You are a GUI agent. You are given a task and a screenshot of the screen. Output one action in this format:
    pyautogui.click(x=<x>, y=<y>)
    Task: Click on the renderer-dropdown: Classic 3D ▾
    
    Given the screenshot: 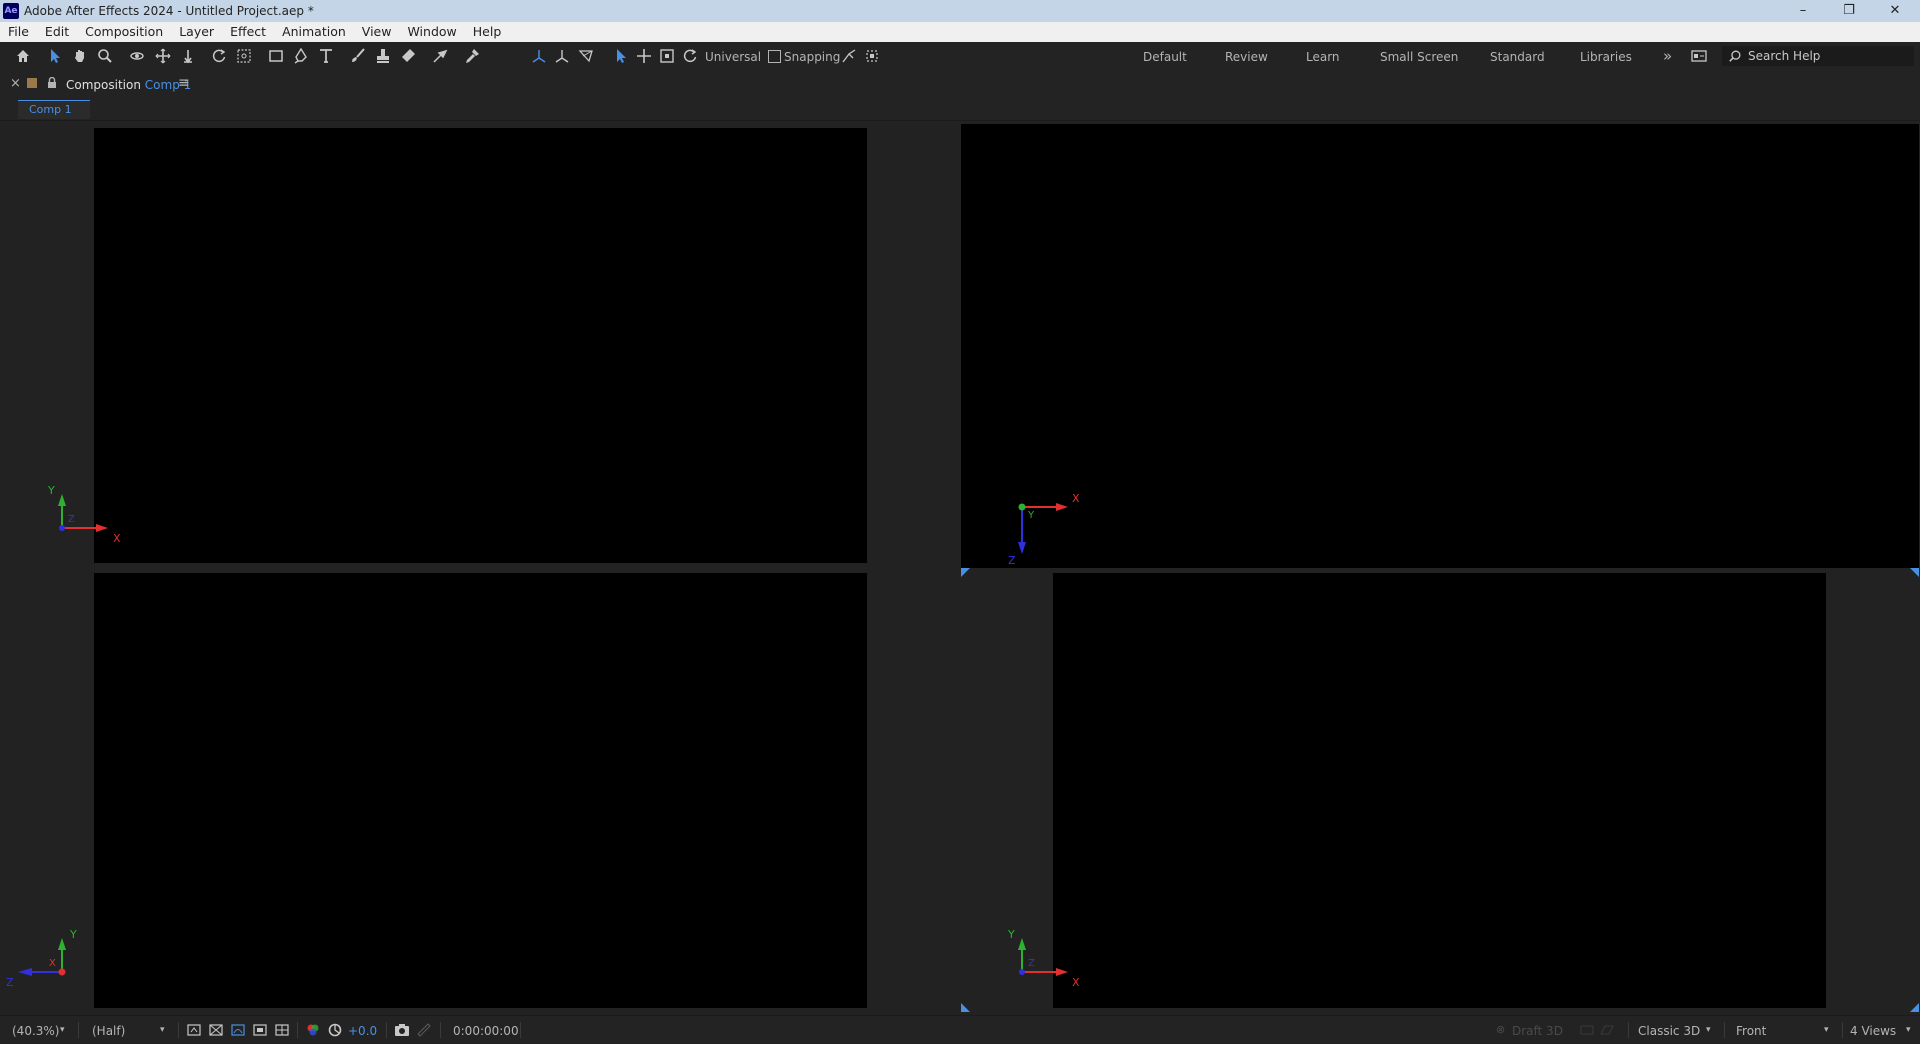 What is the action you would take?
    pyautogui.click(x=1675, y=1030)
    